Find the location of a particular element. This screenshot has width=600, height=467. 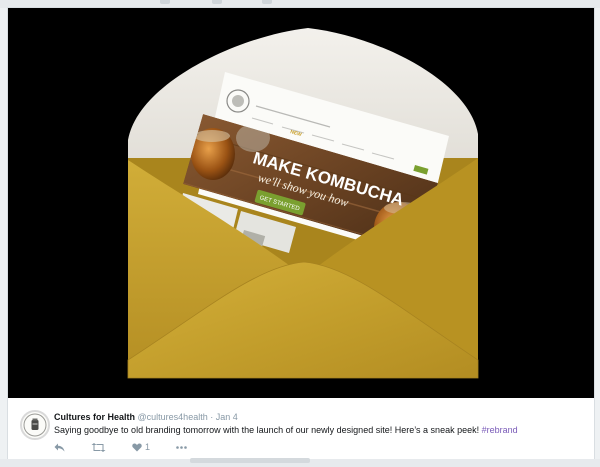

bottom-strip is located at coordinates (300, 462).